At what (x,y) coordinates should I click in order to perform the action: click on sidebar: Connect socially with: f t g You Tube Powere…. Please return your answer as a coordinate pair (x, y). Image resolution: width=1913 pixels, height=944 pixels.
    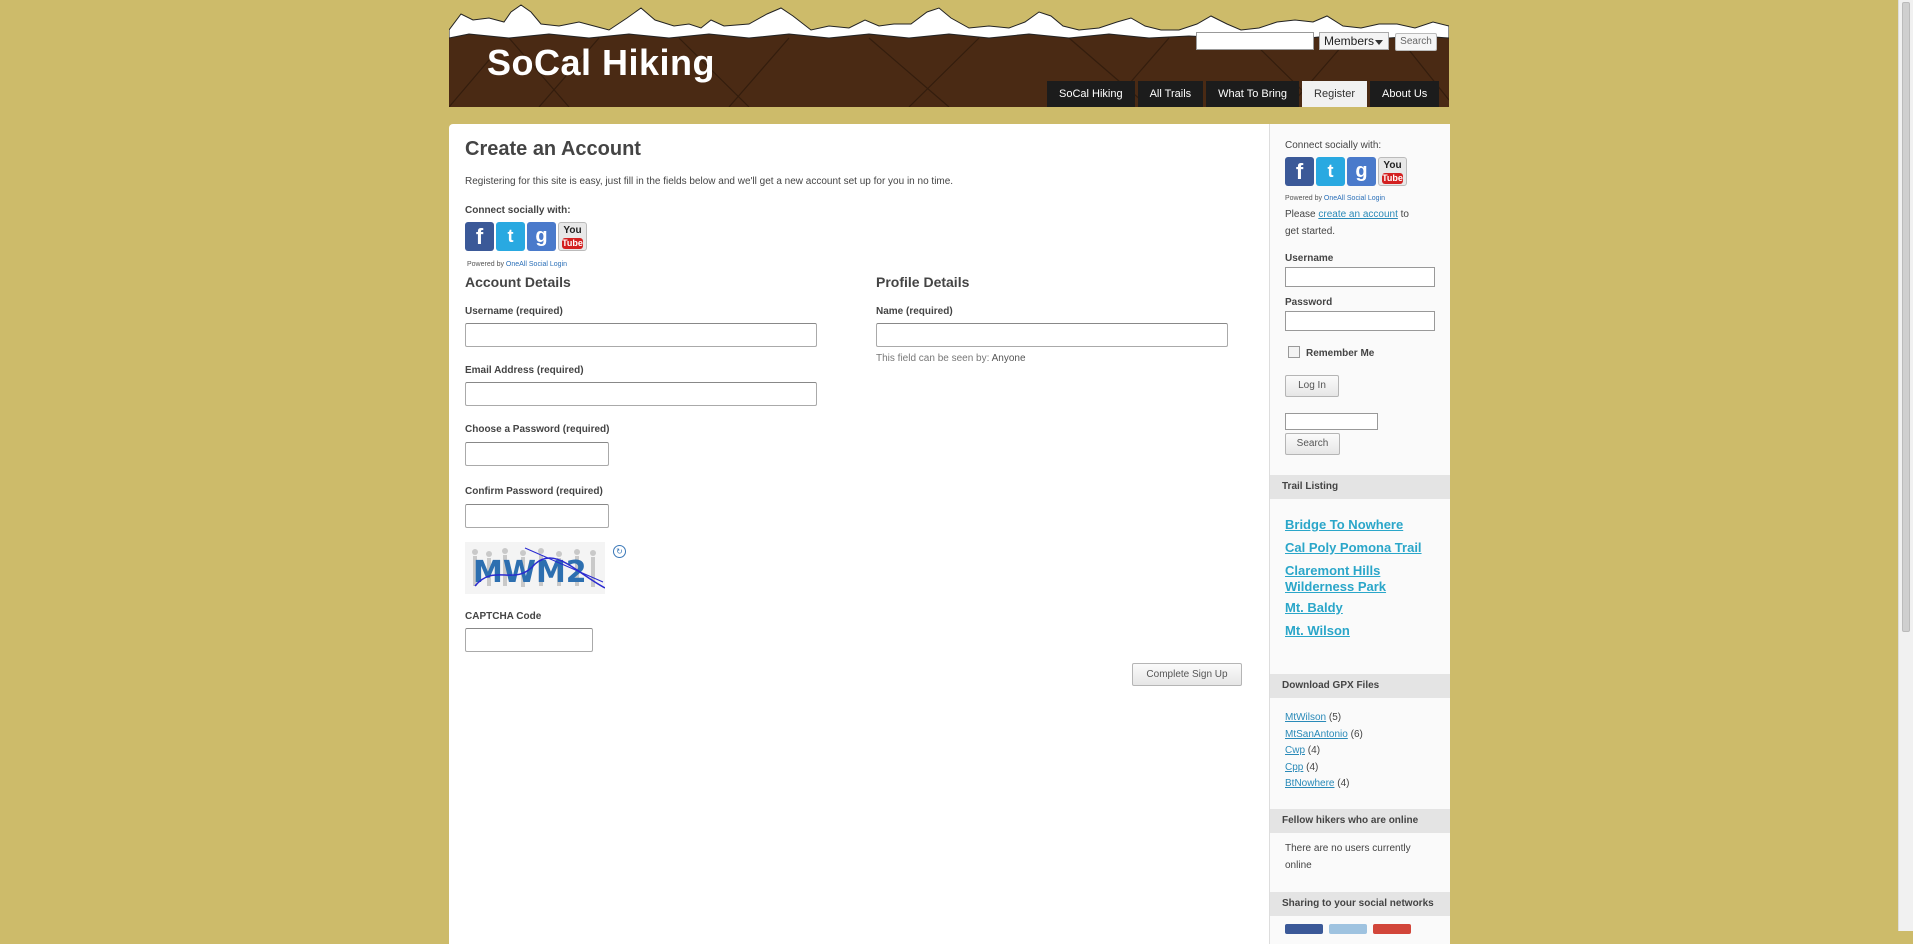
    Looking at the image, I should click on (1359, 534).